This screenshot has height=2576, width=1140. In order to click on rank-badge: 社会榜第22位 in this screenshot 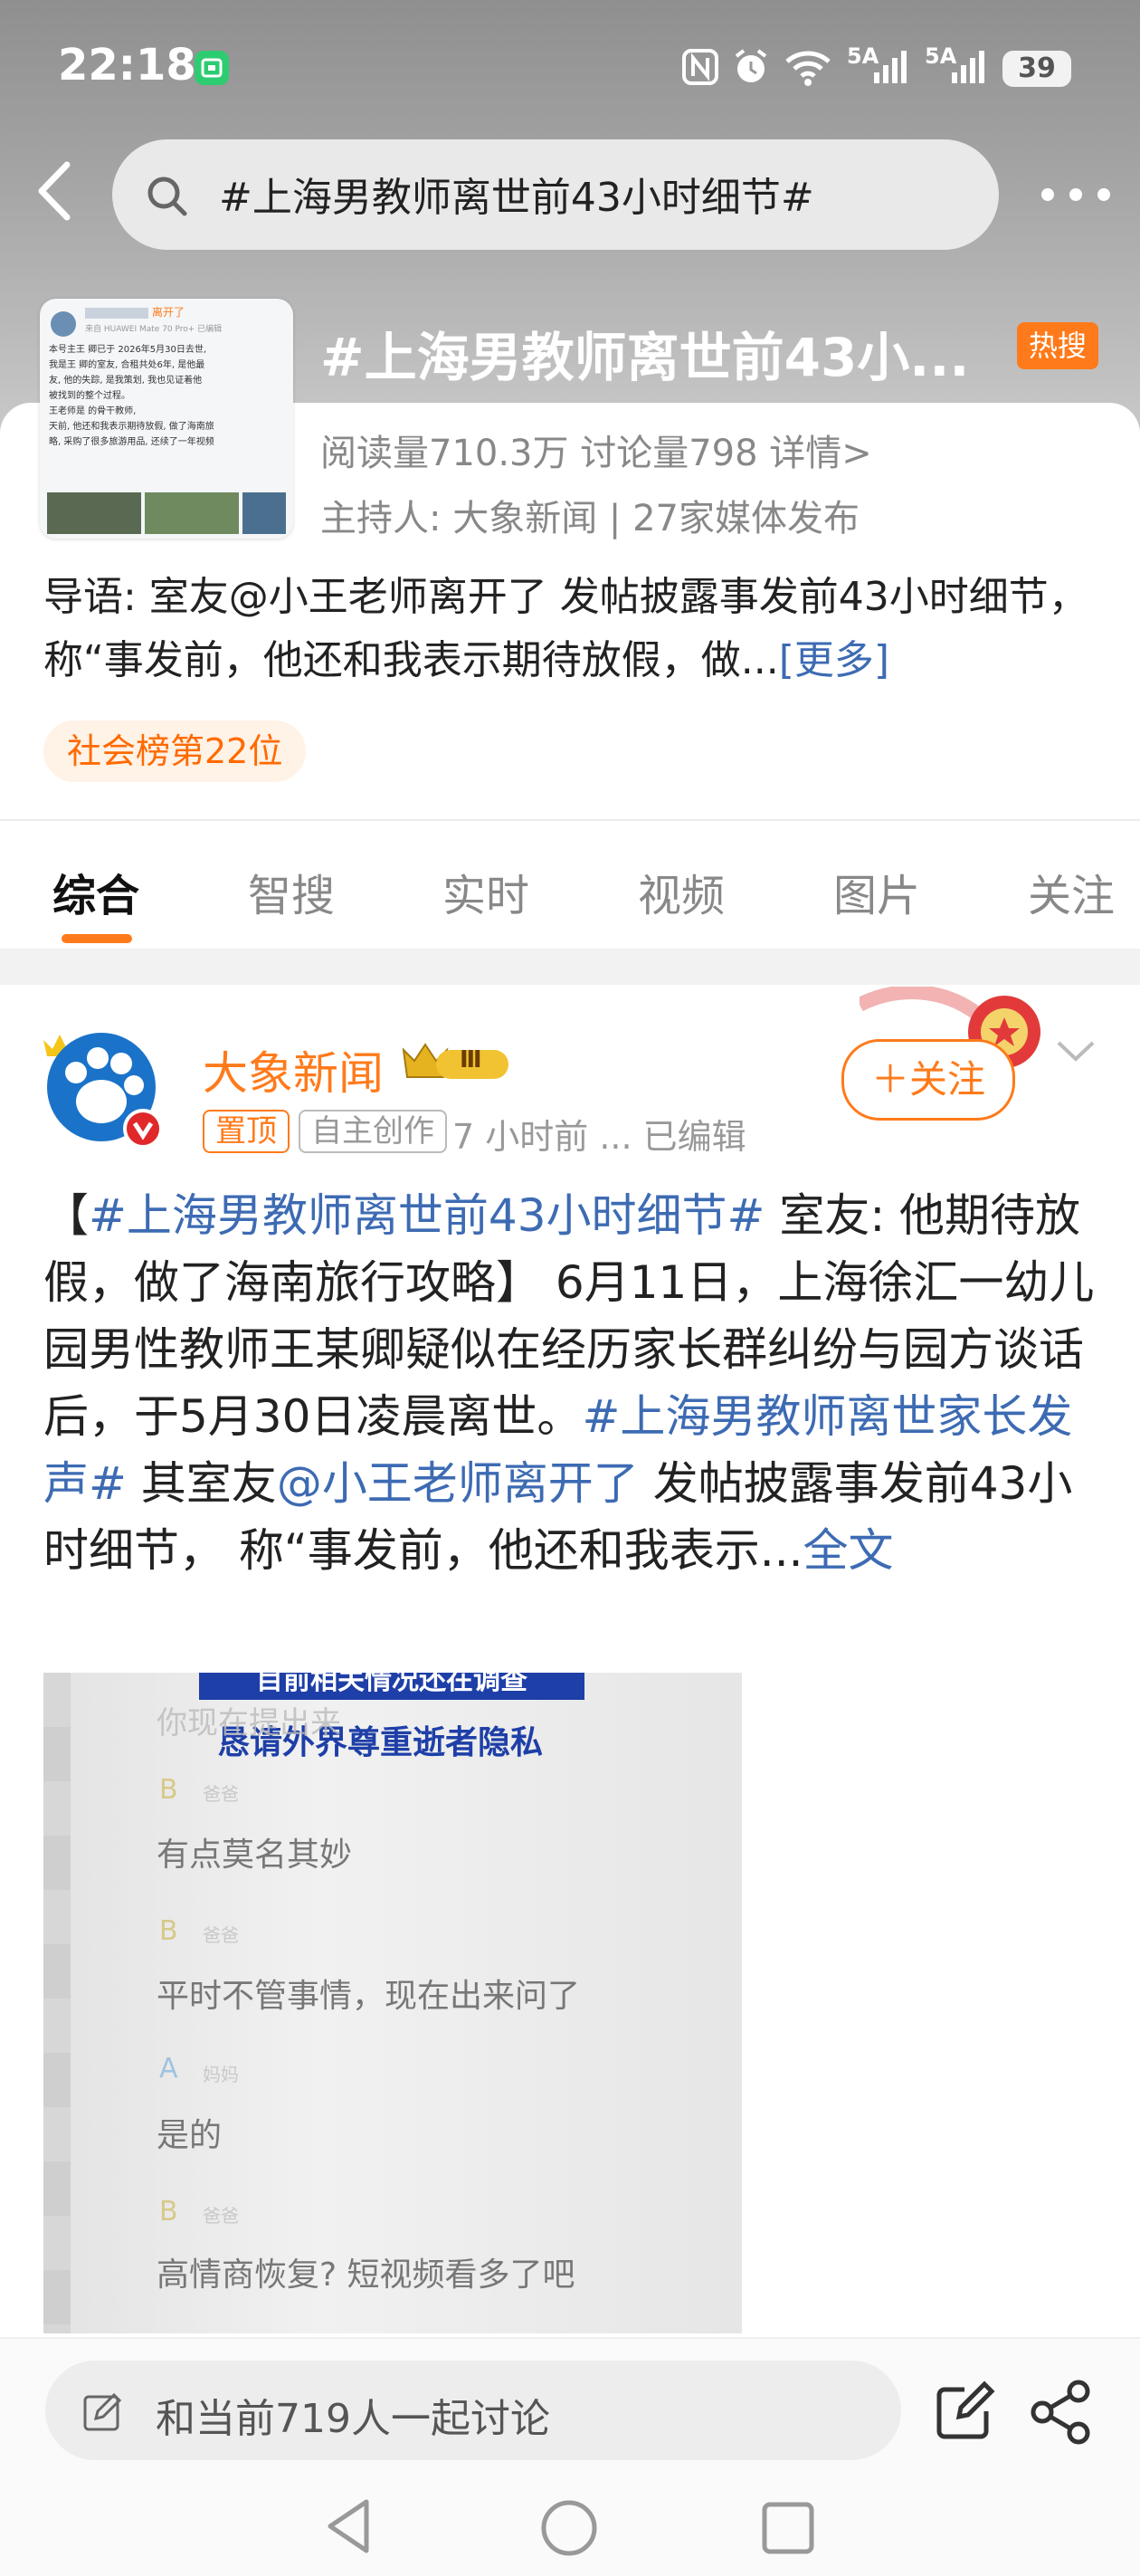, I will do `click(175, 751)`.